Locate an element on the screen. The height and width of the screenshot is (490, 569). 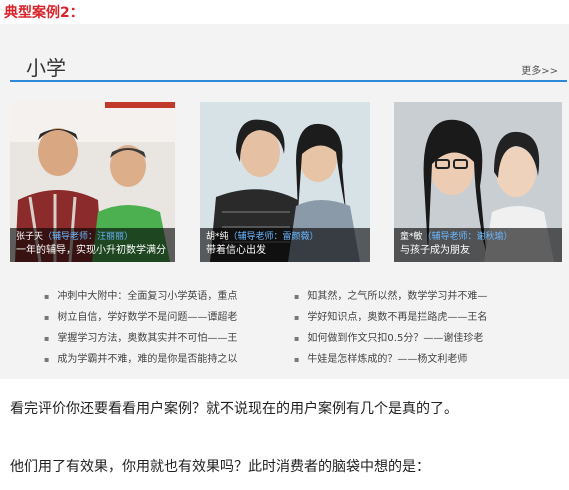
article-link: 如何做到作文只扣0.5分？——谢佳珍老 is located at coordinates (390, 338).